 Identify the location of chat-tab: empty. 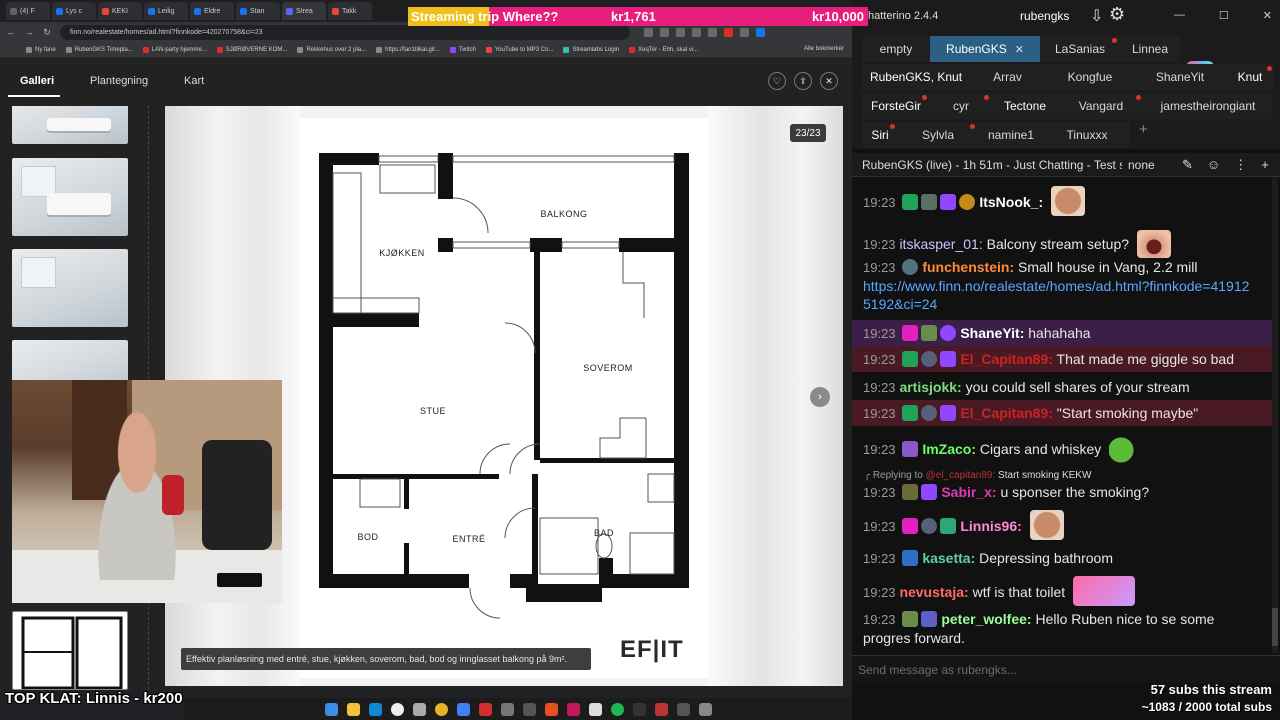
(896, 49).